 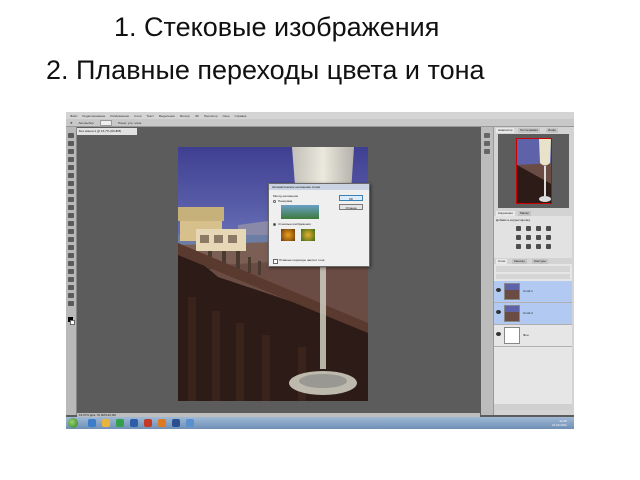 What do you see at coordinates (148, 423) in the screenshot?
I see `opera-icon` at bounding box center [148, 423].